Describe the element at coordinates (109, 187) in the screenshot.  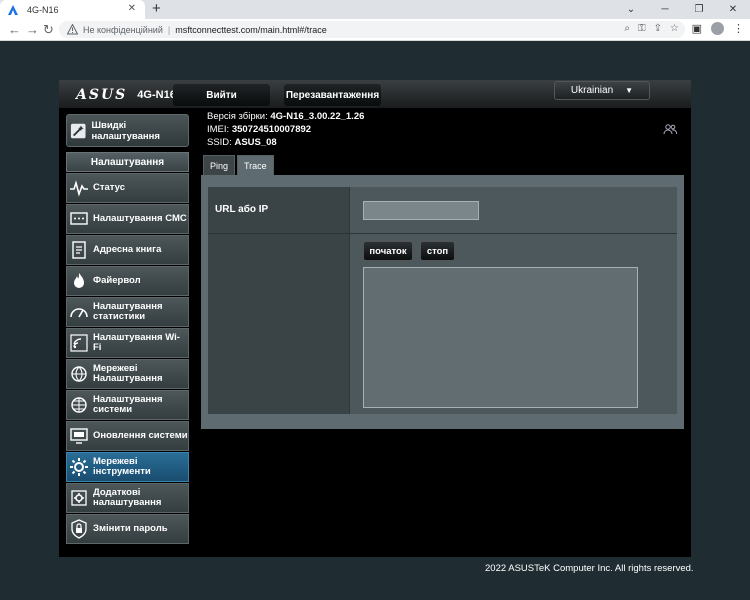
I see `sidebar-item-label: Статус` at that location.